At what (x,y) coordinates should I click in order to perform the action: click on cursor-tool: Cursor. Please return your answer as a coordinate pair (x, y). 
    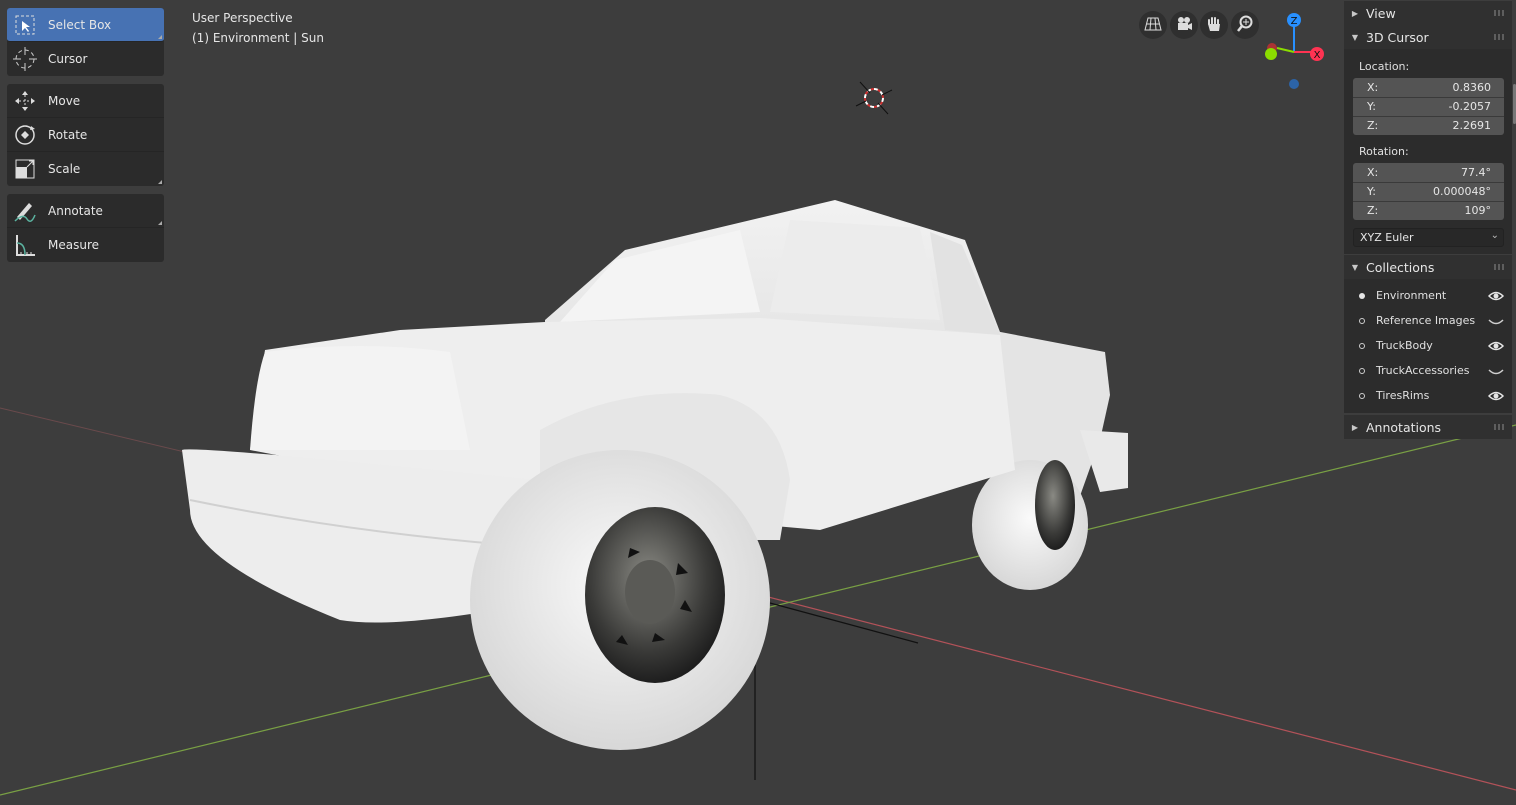
    Looking at the image, I should click on (85, 59).